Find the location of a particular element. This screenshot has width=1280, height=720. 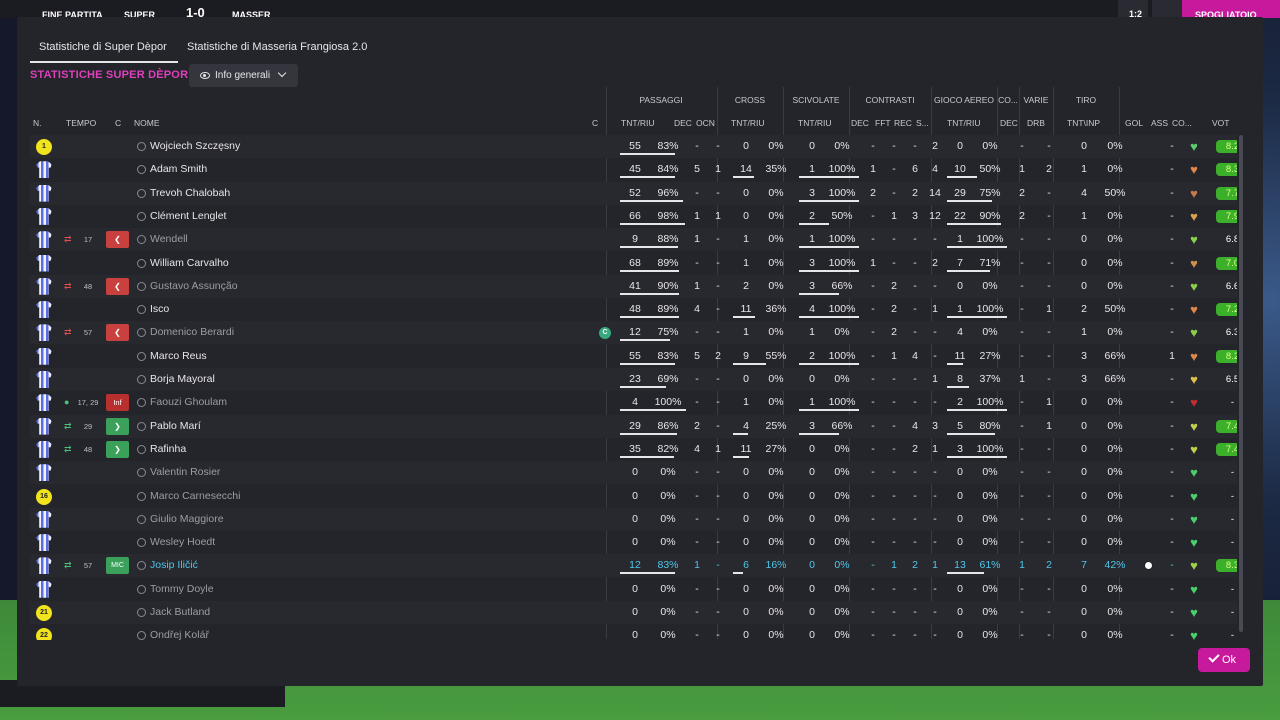

player-name: Faouzi Ghoulam is located at coordinates (188, 402).